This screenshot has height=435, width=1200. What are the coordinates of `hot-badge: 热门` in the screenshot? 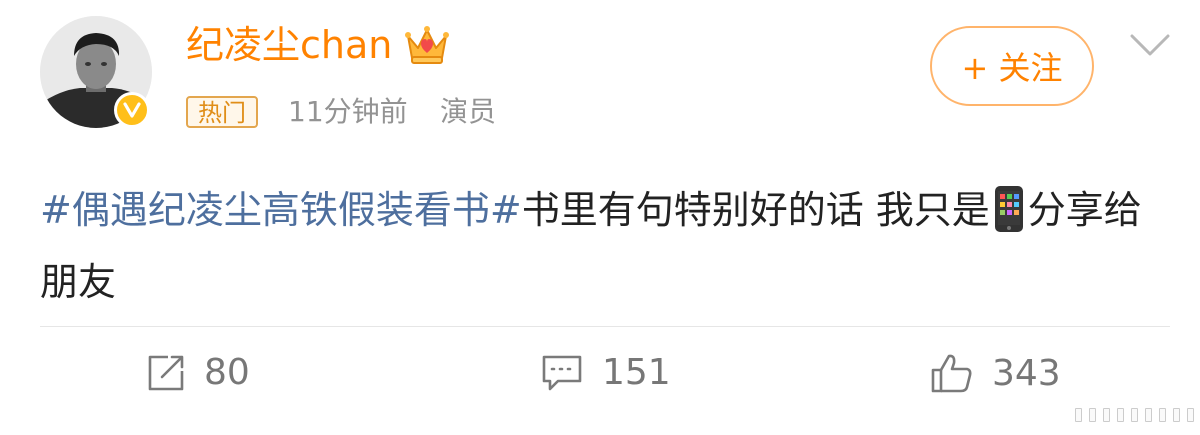 It's located at (222, 112).